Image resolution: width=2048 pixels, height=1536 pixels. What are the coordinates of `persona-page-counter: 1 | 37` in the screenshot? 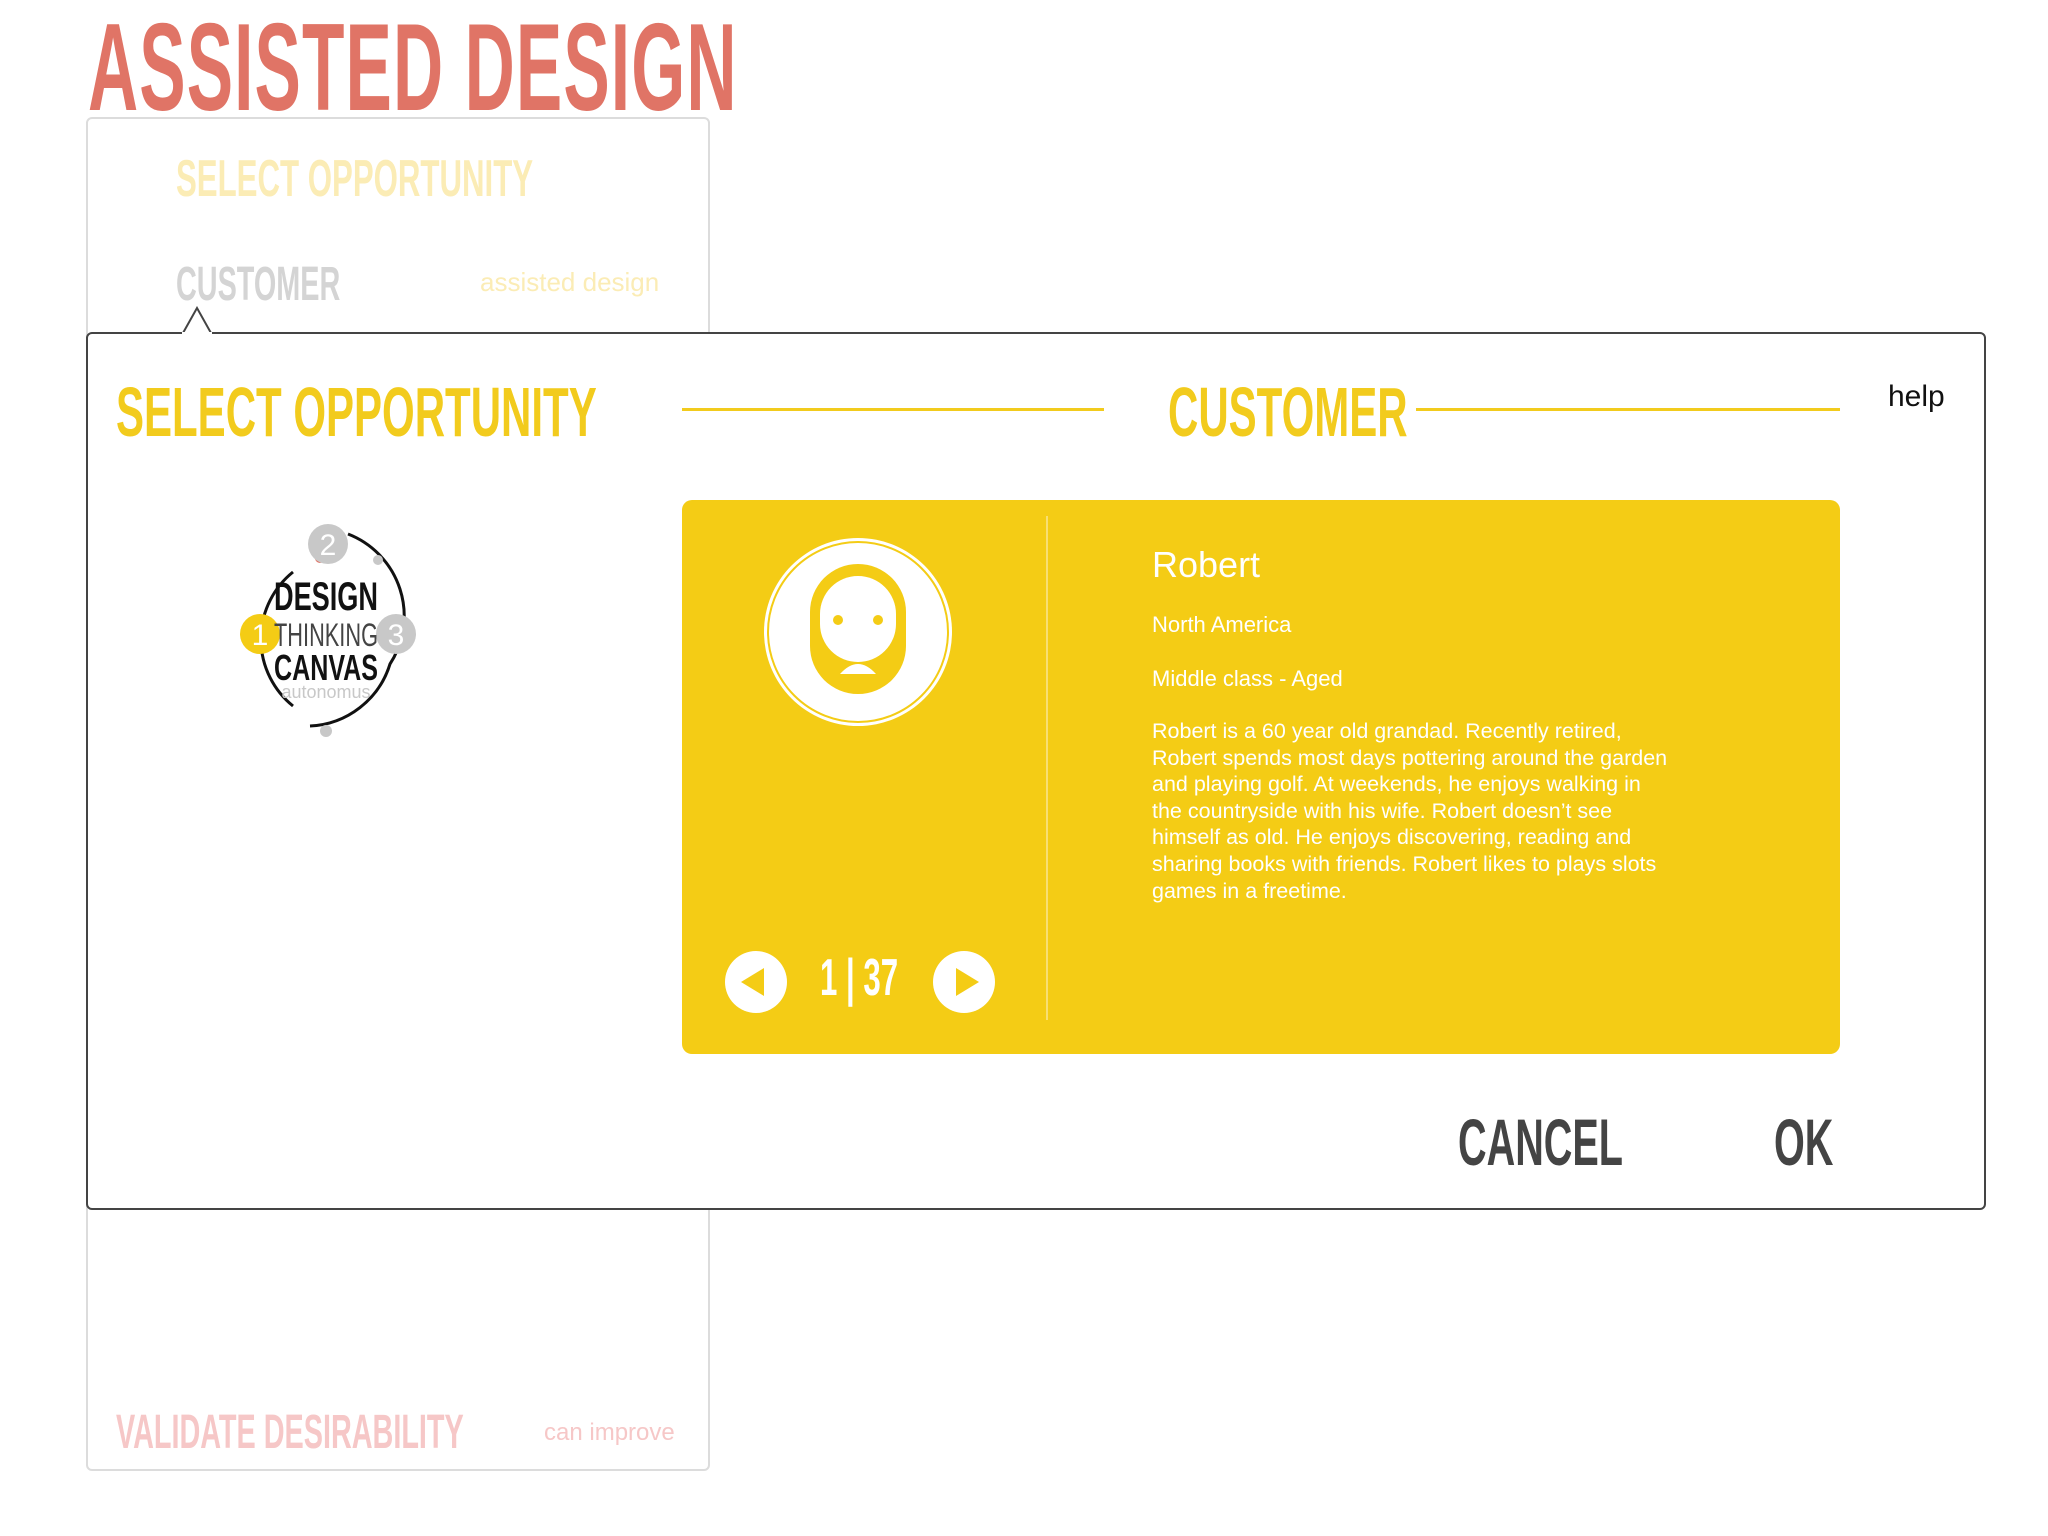 It's located at (859, 978).